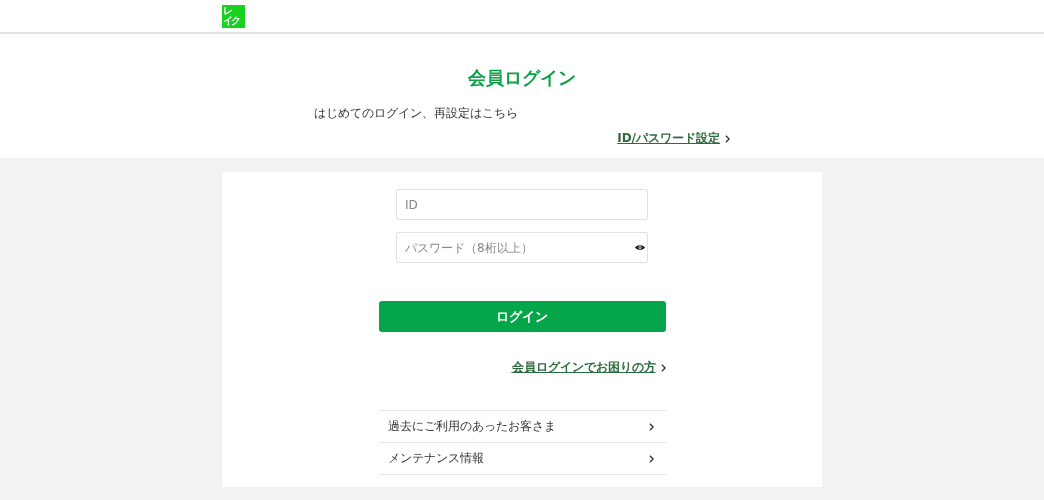 This screenshot has width=1044, height=500. I want to click on intro-text: はじめてのログイン、再設定はこちら, so click(416, 113).